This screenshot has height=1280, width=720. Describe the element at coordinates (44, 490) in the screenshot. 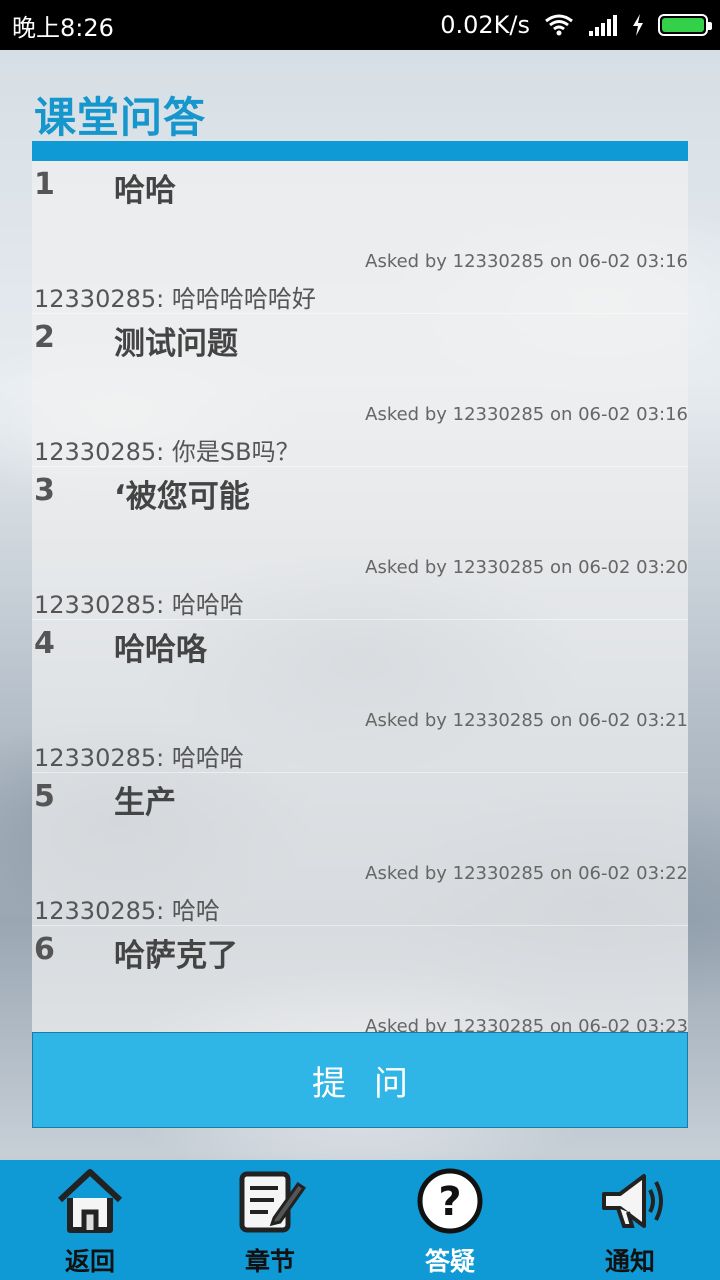

I see `question-number: 3` at that location.